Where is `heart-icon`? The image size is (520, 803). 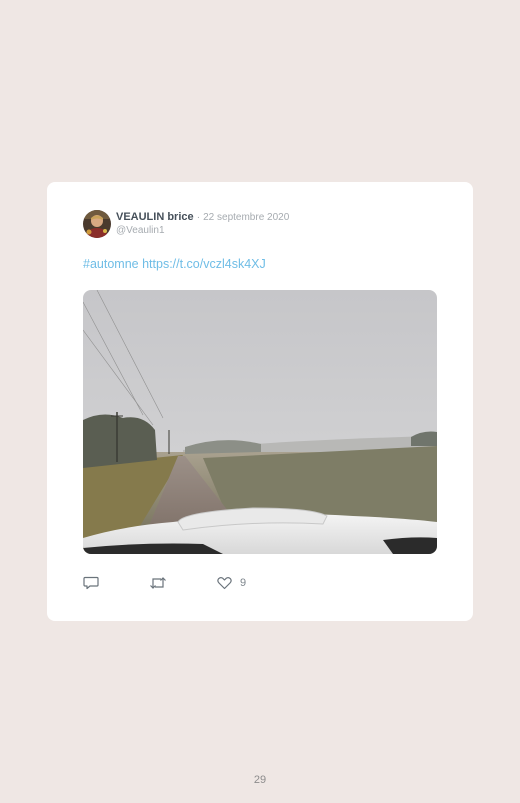 heart-icon is located at coordinates (224, 583).